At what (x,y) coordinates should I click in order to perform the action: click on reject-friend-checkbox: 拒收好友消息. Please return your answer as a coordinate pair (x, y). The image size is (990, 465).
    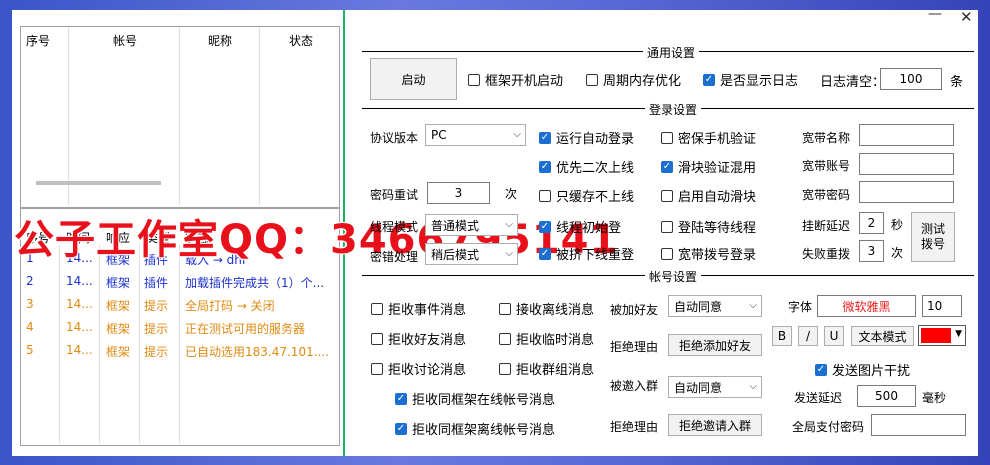
    Looking at the image, I should click on (418, 338).